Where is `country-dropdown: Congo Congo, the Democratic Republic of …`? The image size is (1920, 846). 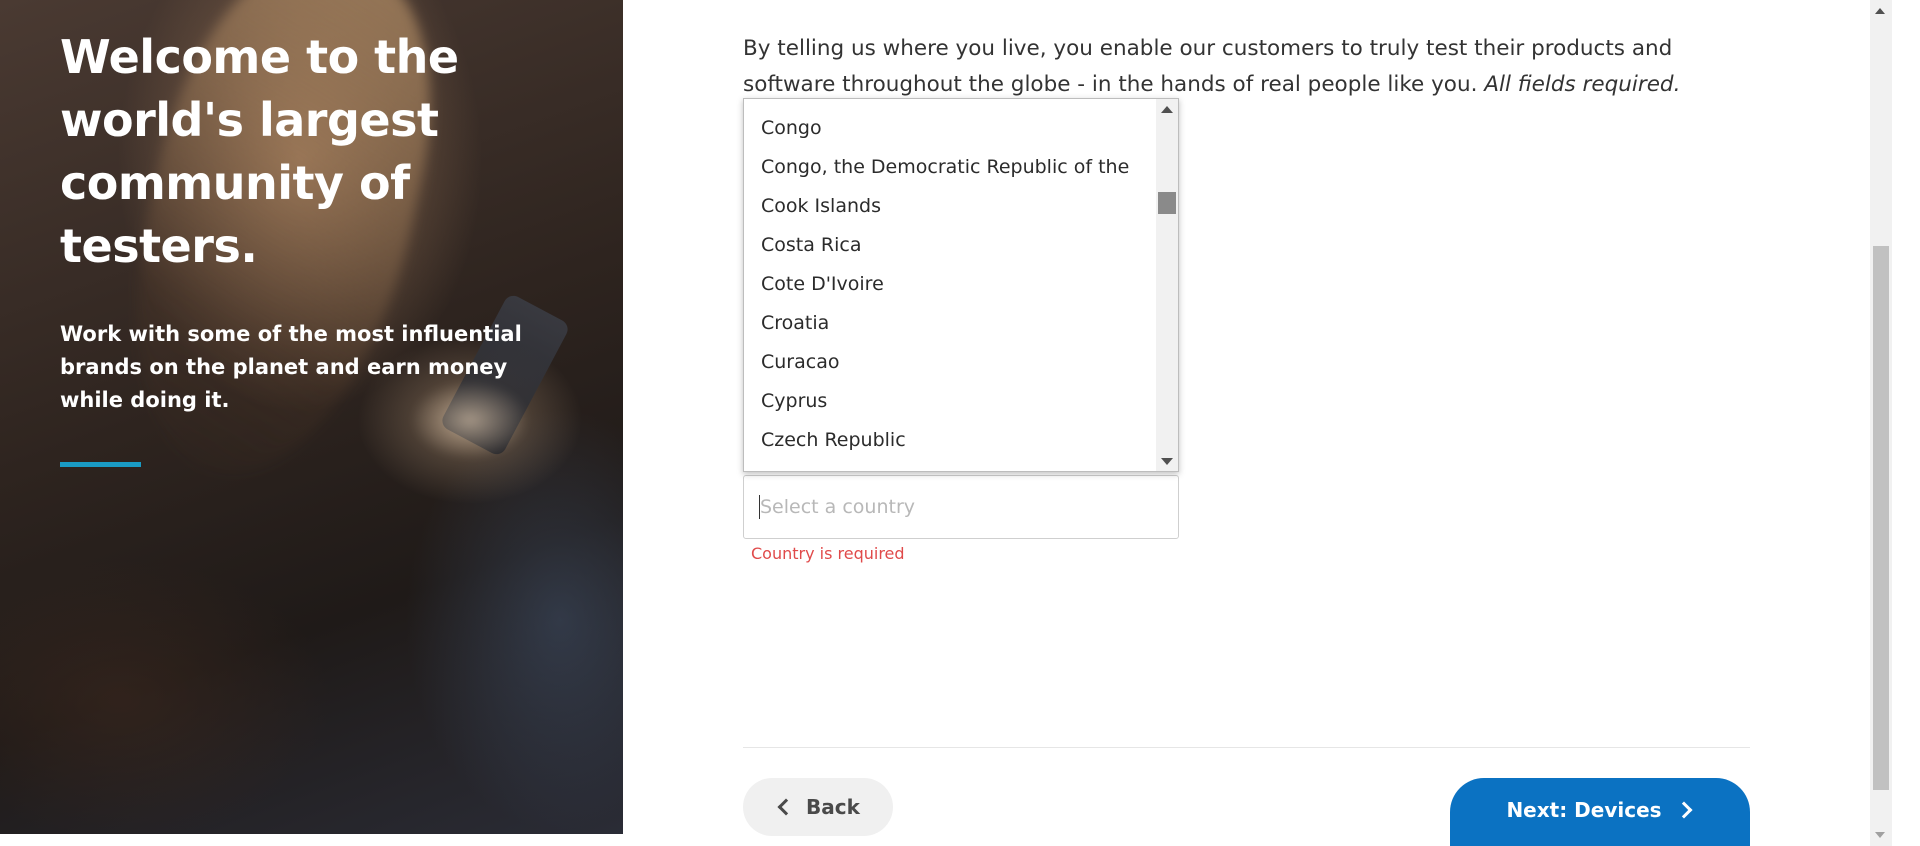
country-dropdown: Congo Congo, the Democratic Republic of … is located at coordinates (961, 285).